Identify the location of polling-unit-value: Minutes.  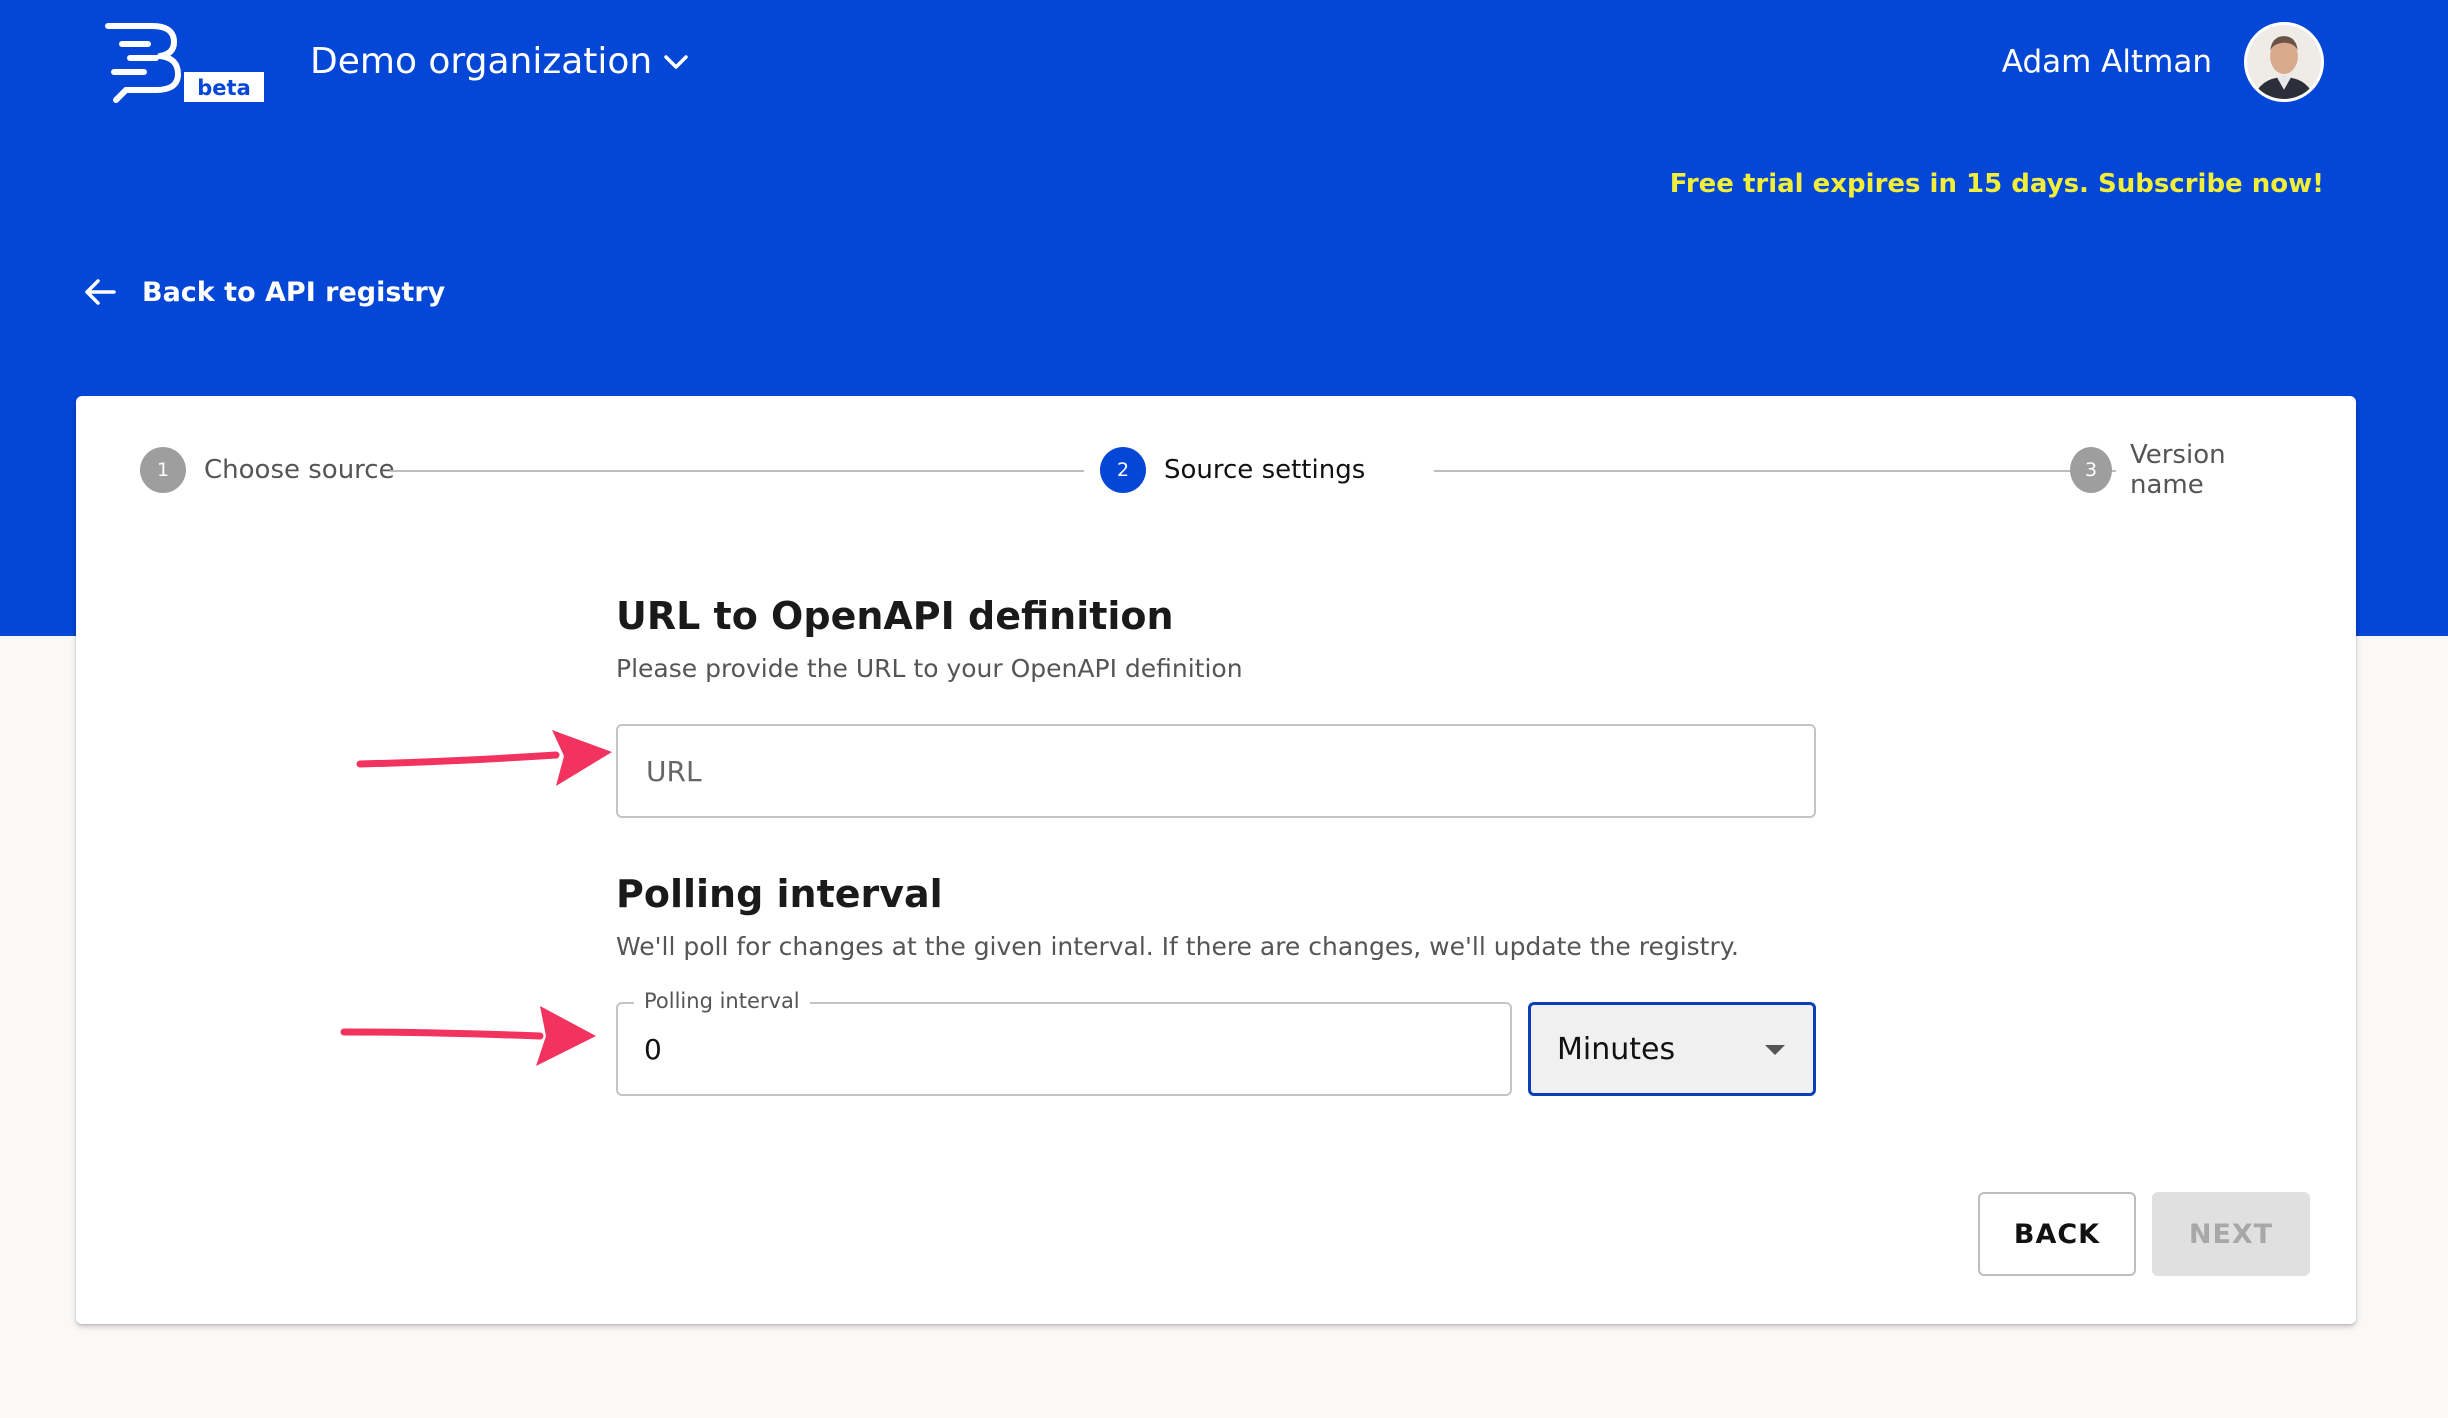
(1616, 1049).